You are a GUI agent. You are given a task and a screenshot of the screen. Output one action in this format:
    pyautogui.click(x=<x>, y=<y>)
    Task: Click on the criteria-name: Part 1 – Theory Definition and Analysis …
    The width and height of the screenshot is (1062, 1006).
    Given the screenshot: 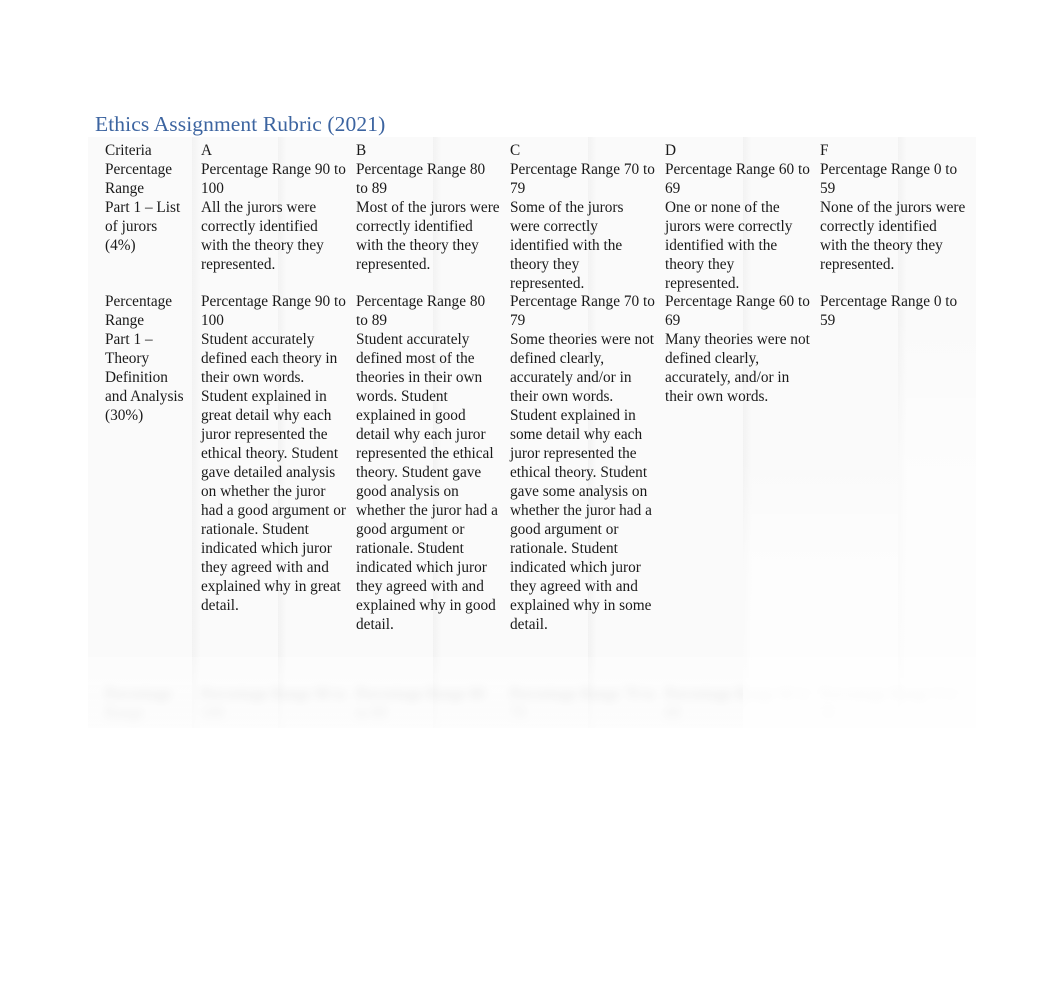 What is the action you would take?
    pyautogui.click(x=144, y=377)
    